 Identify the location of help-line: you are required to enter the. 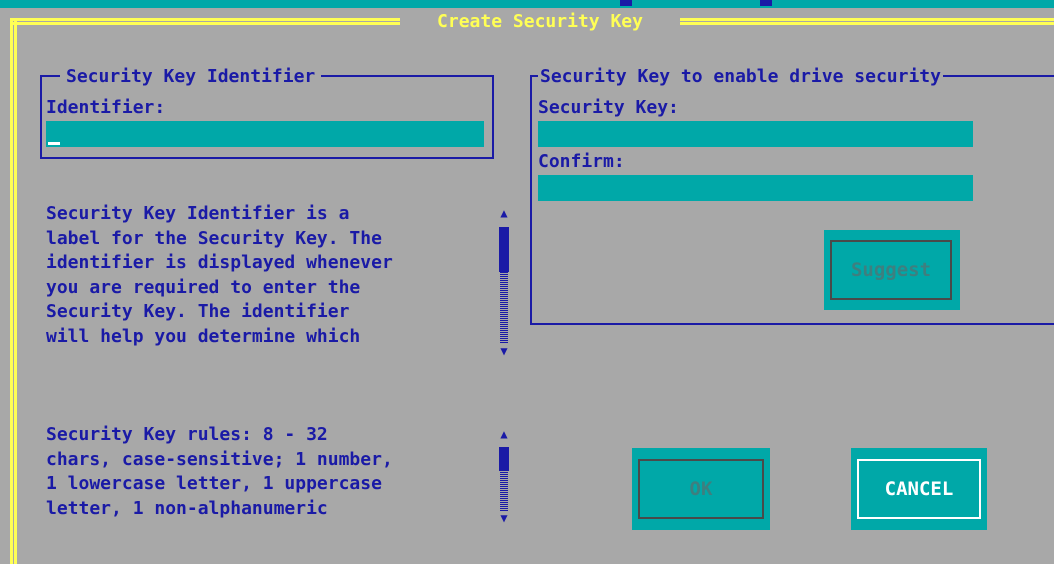
(203, 287).